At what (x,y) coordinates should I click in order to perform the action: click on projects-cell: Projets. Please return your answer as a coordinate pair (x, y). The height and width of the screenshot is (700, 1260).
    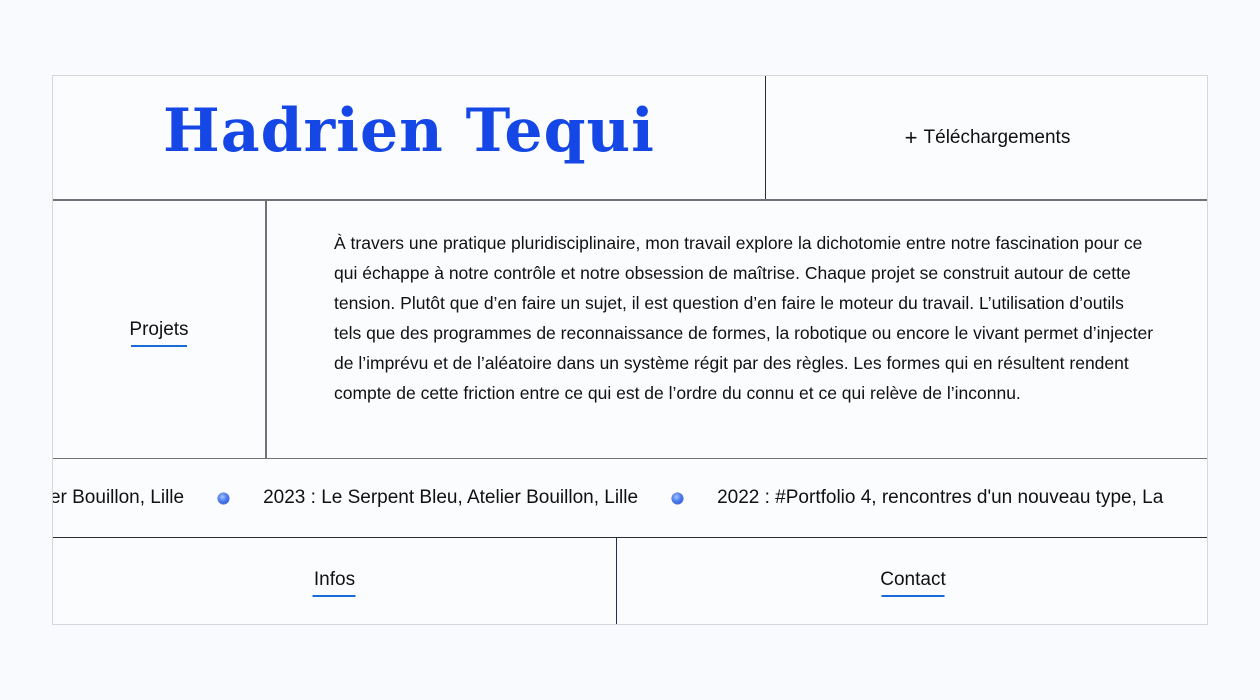
    Looking at the image, I should click on (160, 329).